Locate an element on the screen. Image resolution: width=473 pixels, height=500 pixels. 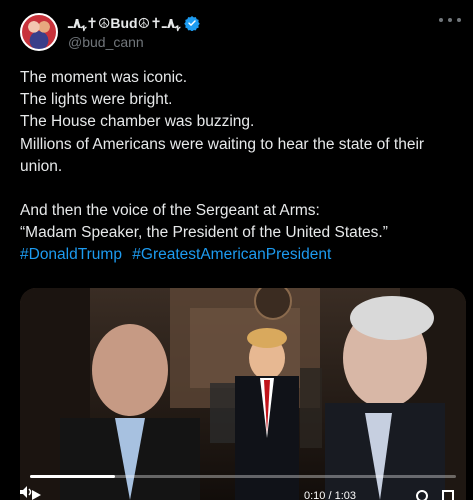
post-line: The moment was iconic. is located at coordinates (104, 77).